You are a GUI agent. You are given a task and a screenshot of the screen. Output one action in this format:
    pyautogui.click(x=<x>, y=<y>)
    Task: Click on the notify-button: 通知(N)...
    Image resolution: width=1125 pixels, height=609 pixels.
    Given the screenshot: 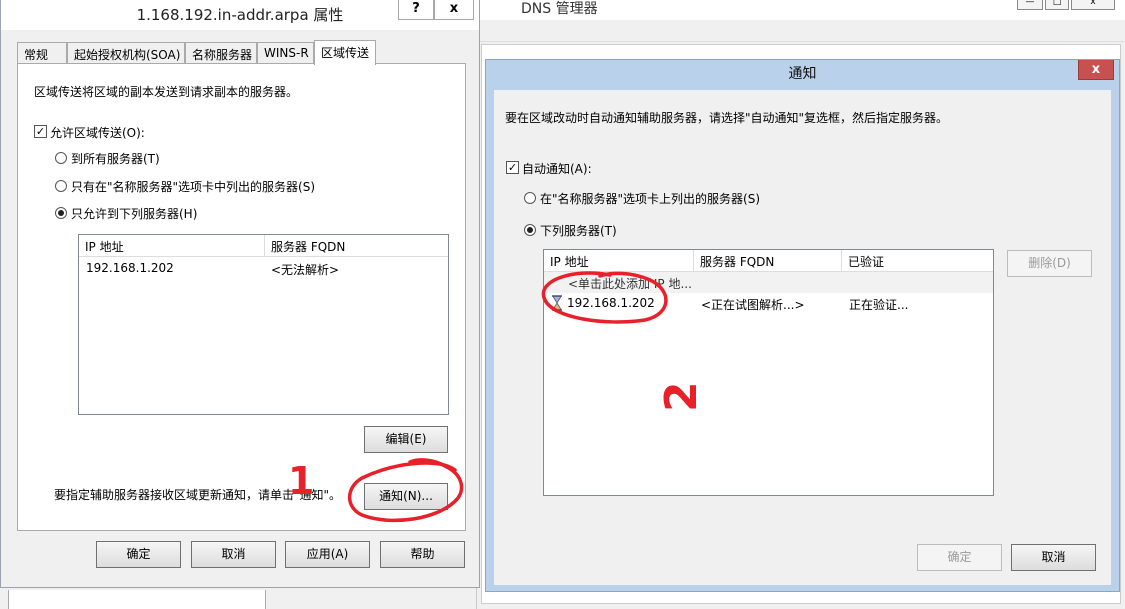 What is the action you would take?
    pyautogui.click(x=406, y=496)
    